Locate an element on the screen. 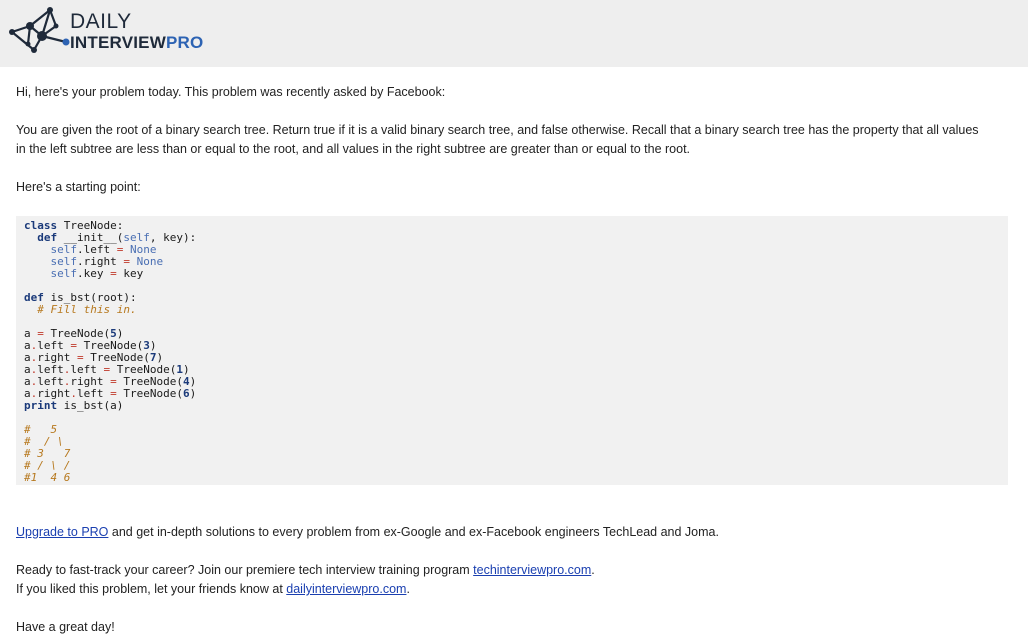 The width and height of the screenshot is (1028, 644). logo-interview: INTERVIEW is located at coordinates (118, 42).